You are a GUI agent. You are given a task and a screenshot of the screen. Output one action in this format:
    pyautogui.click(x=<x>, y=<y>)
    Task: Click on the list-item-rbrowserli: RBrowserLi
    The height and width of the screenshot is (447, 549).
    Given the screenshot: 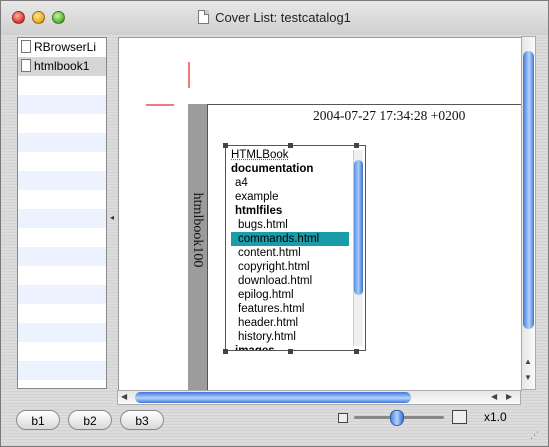 What is the action you would take?
    pyautogui.click(x=62, y=47)
    